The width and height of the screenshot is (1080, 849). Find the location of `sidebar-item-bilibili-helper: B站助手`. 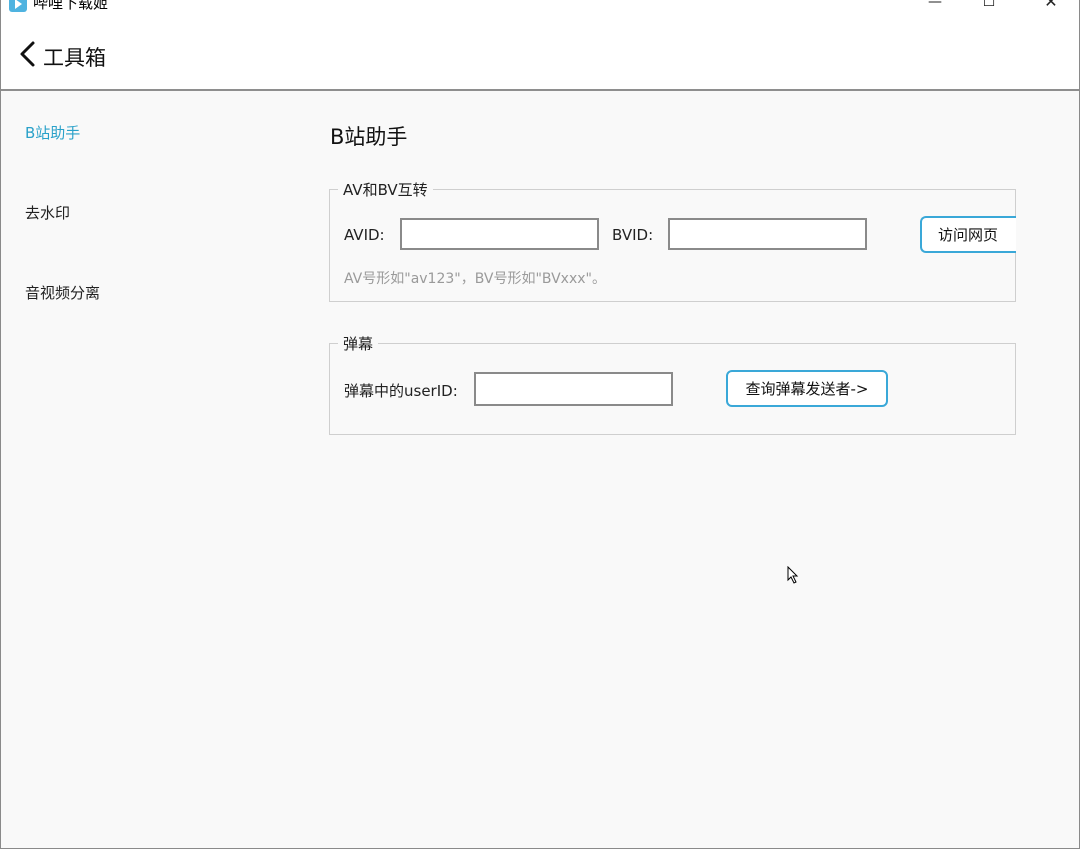

sidebar-item-bilibili-helper: B站助手 is located at coordinates (52, 132).